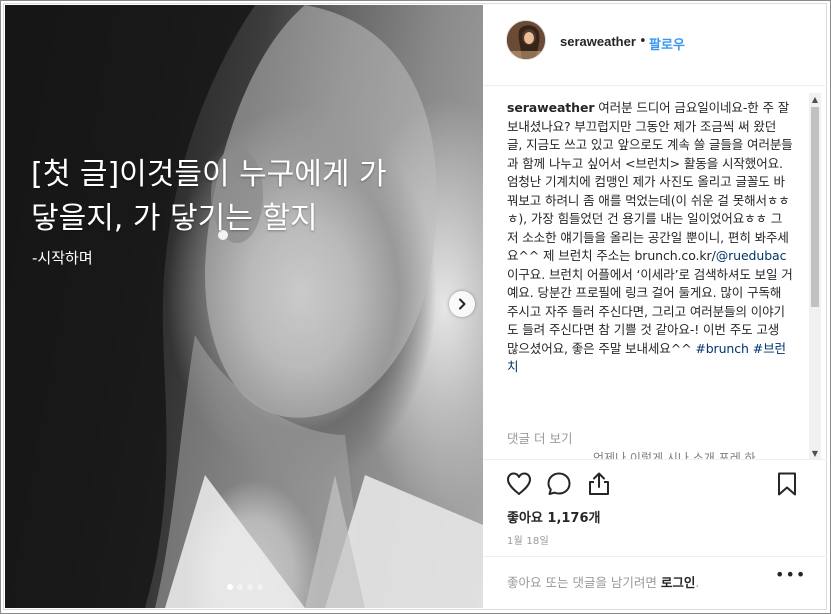 The height and width of the screenshot is (614, 831). I want to click on caption-hashtag: #brunch, so click(722, 348).